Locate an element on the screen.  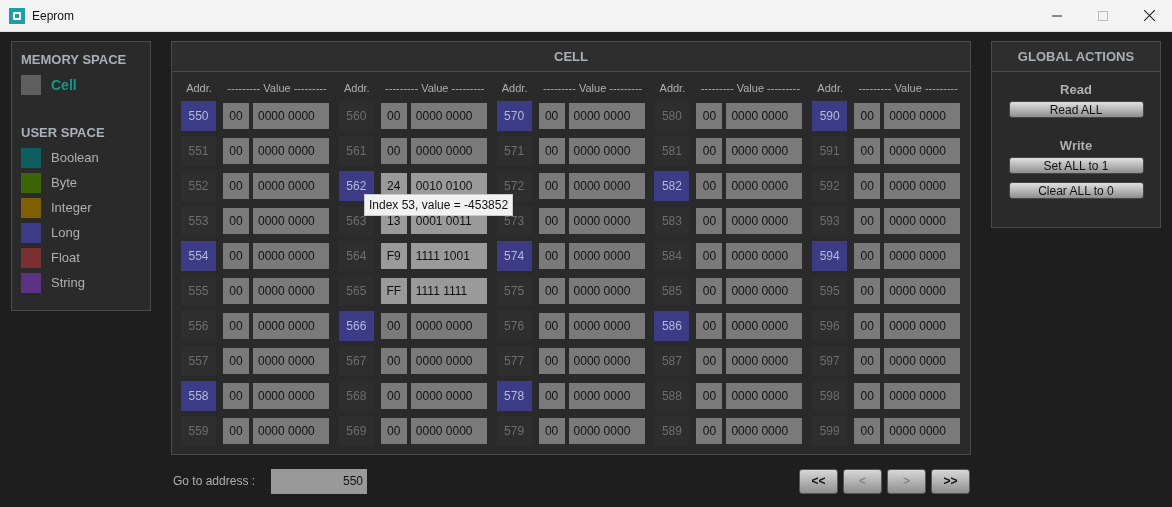
action-button: Clear ALL to 0 is located at coordinates (1076, 190).